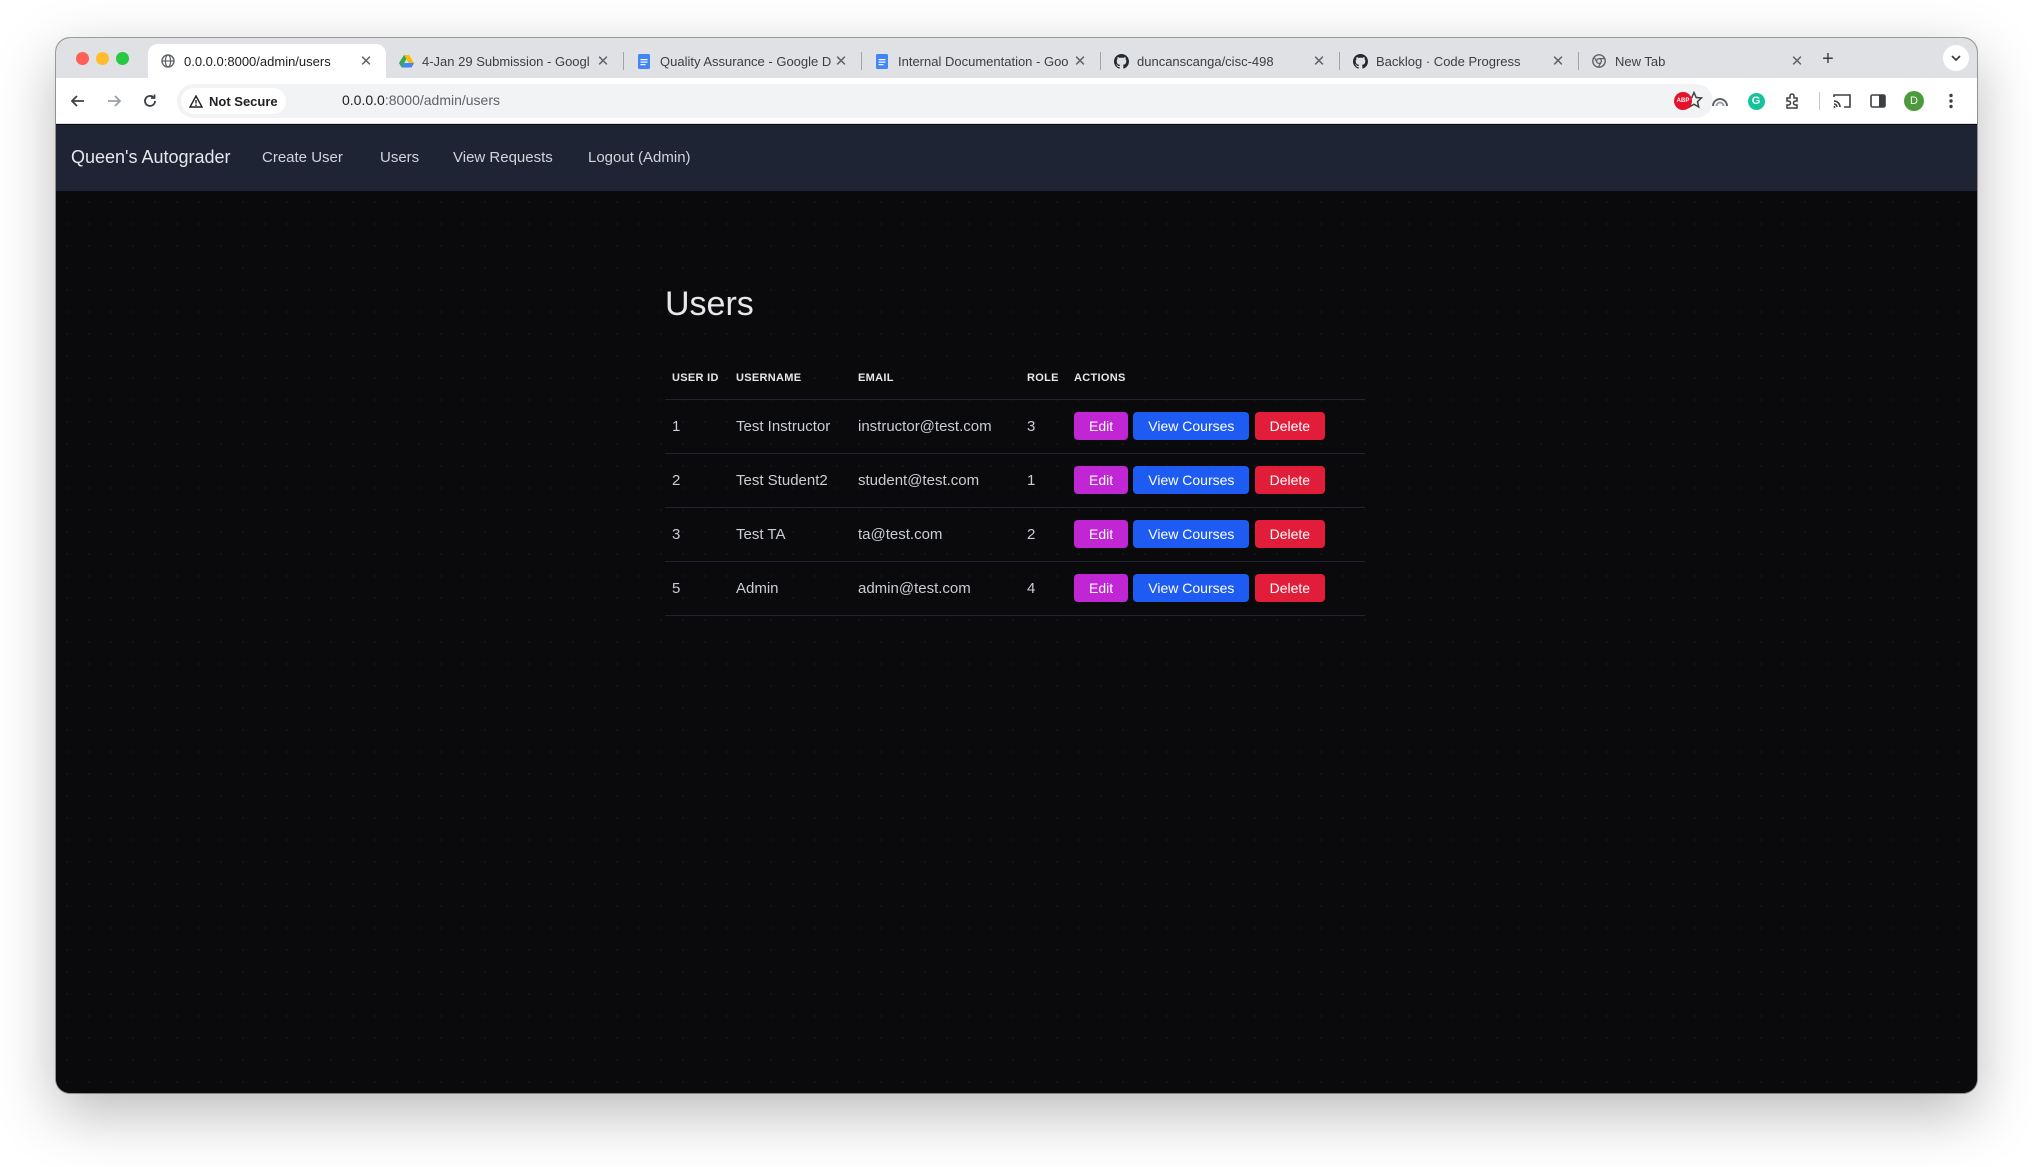  What do you see at coordinates (935, 480) in the screenshot?
I see `cell-email: student@test.com` at bounding box center [935, 480].